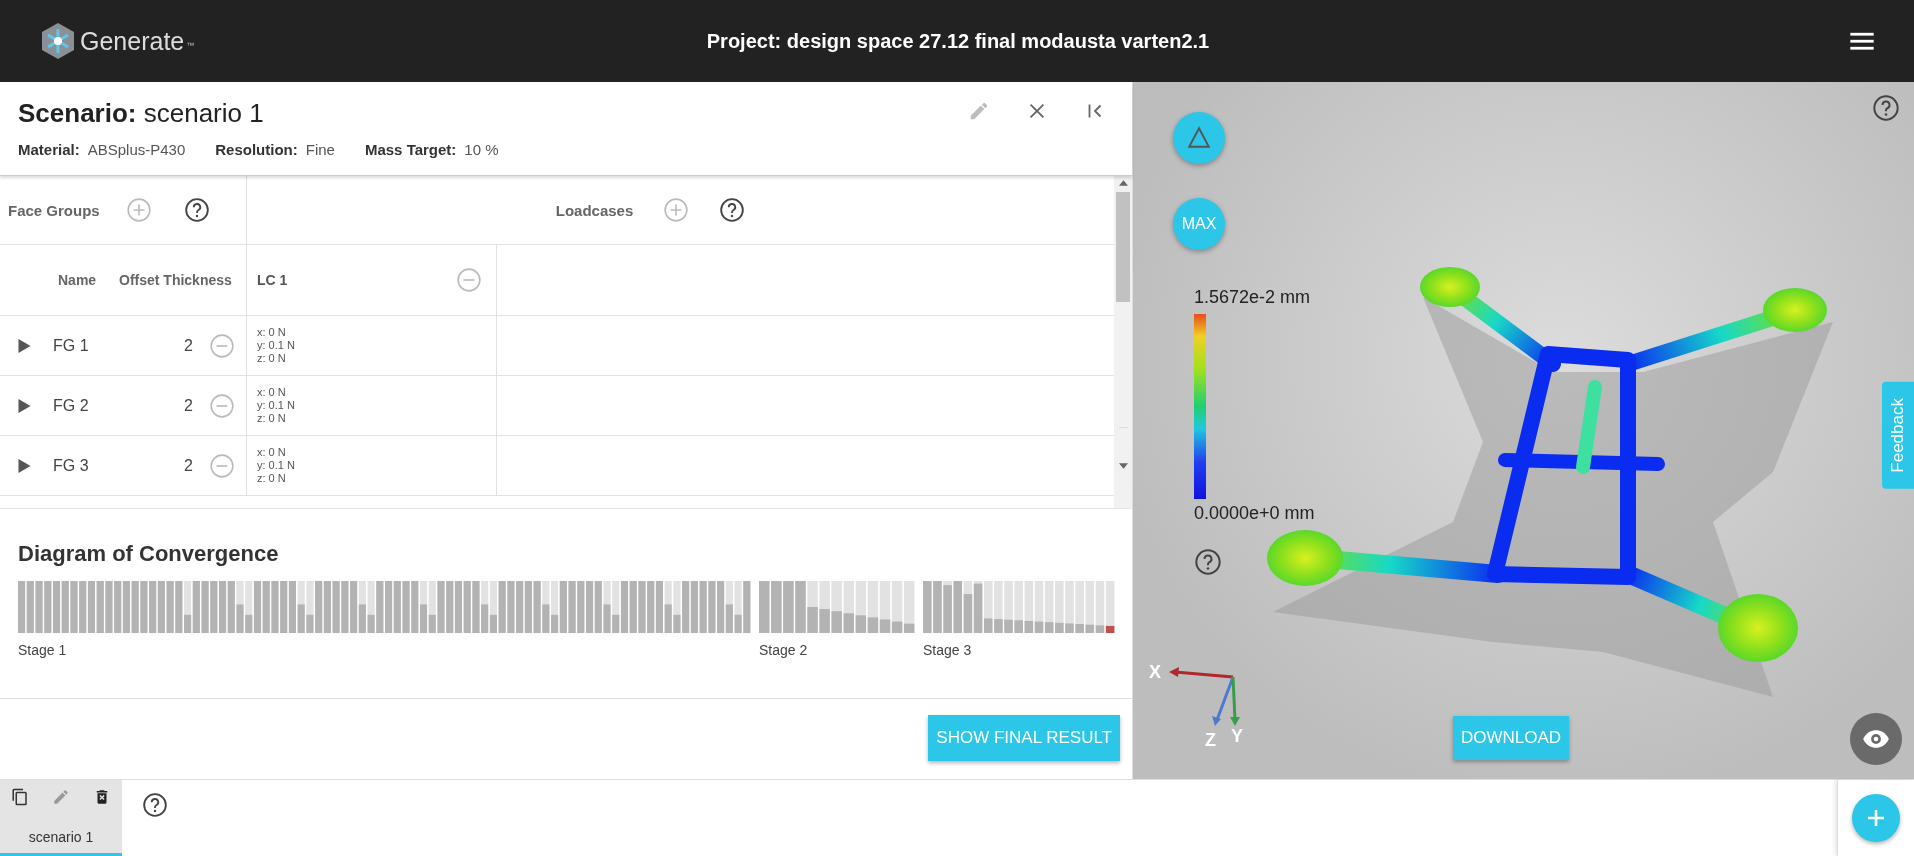  I want to click on property-label: Resolution:, so click(256, 149).